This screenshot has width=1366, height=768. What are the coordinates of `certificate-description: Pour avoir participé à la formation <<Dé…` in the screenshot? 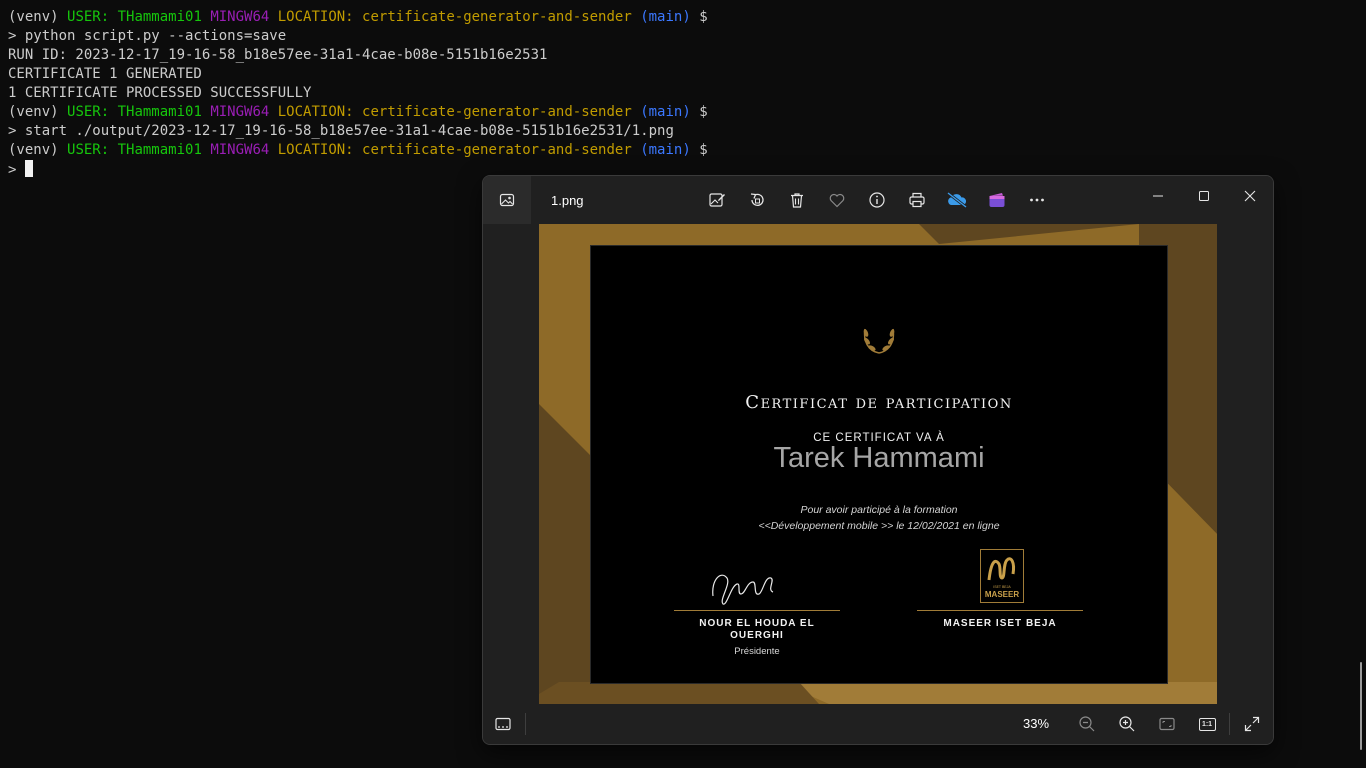 It's located at (879, 518).